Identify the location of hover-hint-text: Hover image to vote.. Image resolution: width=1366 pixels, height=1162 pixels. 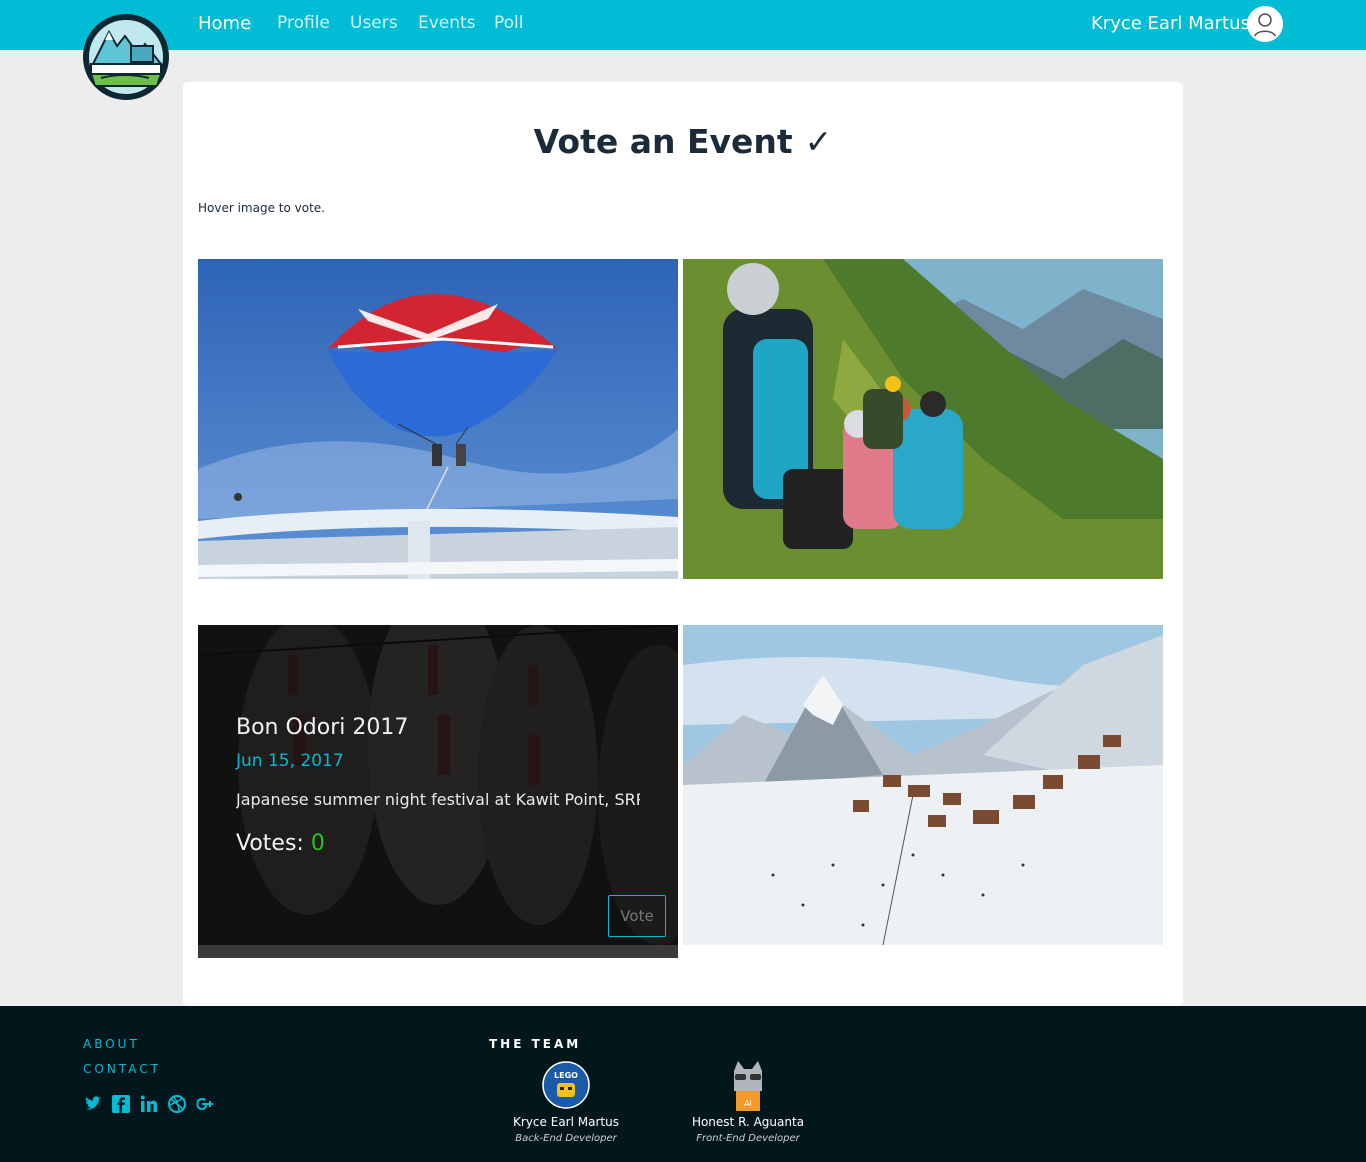
(261, 208).